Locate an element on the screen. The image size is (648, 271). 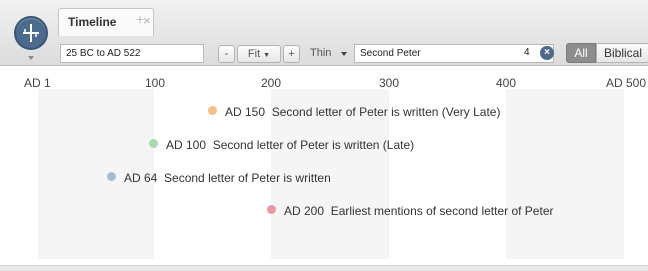
app-menu-logo-icon is located at coordinates (31, 33).